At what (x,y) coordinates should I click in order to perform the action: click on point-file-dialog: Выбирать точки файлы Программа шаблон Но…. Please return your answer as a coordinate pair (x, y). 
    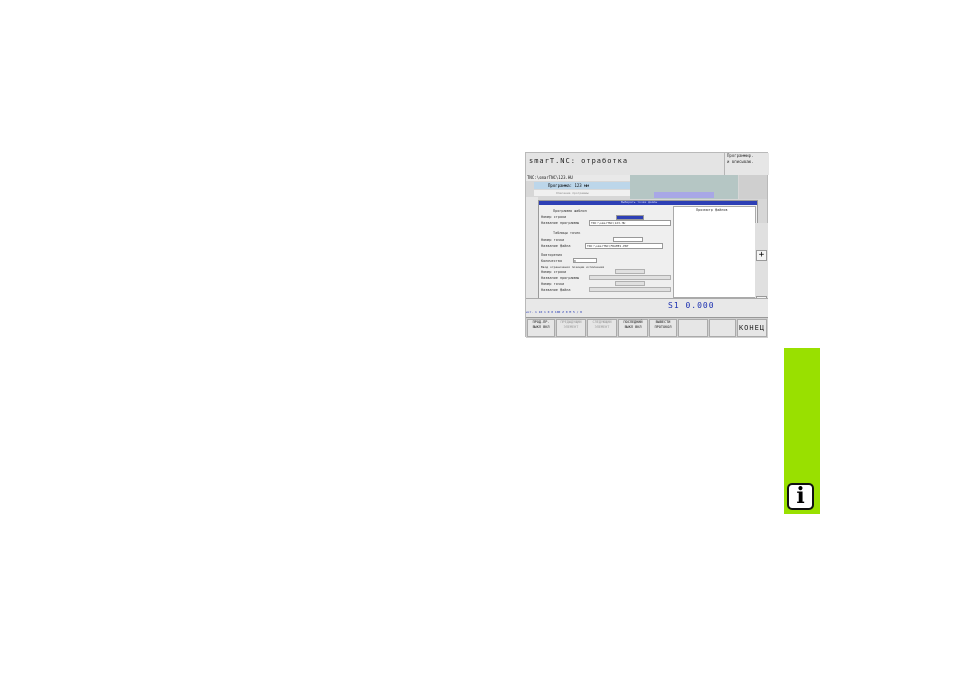
    Looking at the image, I should click on (648, 249).